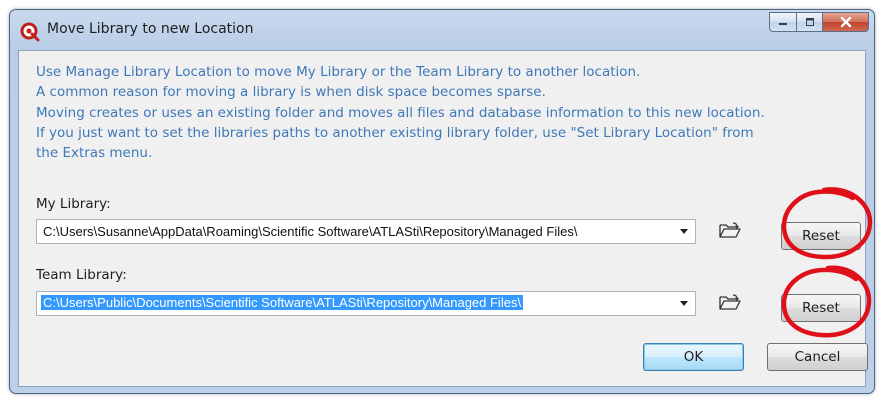  What do you see at coordinates (693, 357) in the screenshot?
I see `ok-button: OK` at bounding box center [693, 357].